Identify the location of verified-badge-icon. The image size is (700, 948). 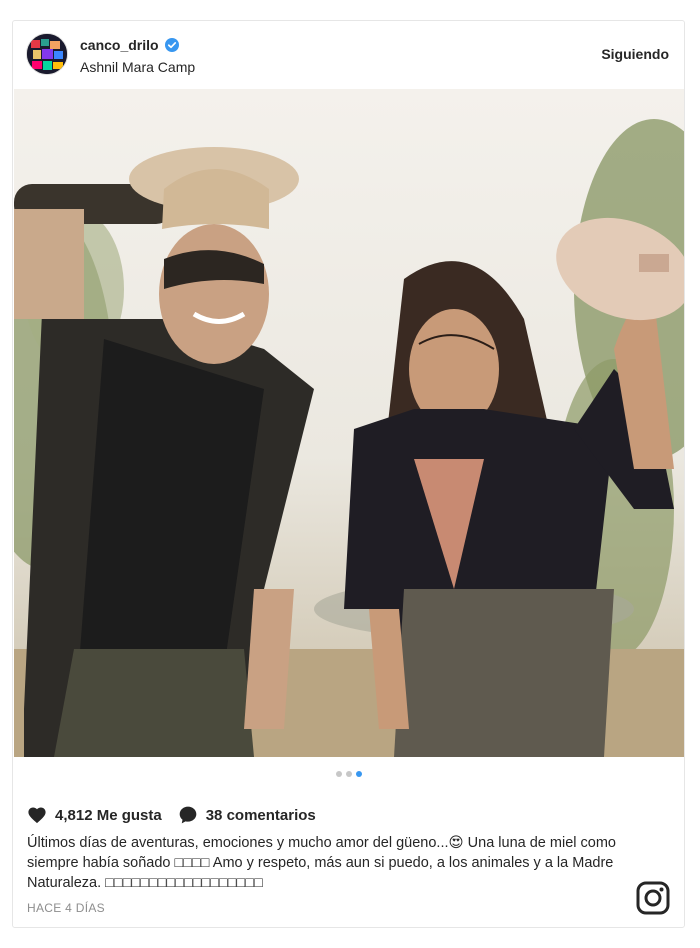
(171, 45).